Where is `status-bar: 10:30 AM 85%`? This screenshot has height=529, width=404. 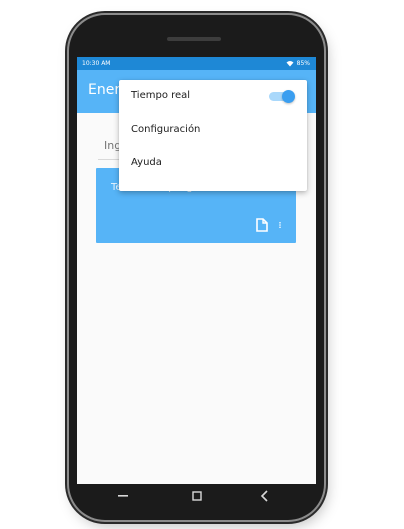 status-bar: 10:30 AM 85% is located at coordinates (196, 63).